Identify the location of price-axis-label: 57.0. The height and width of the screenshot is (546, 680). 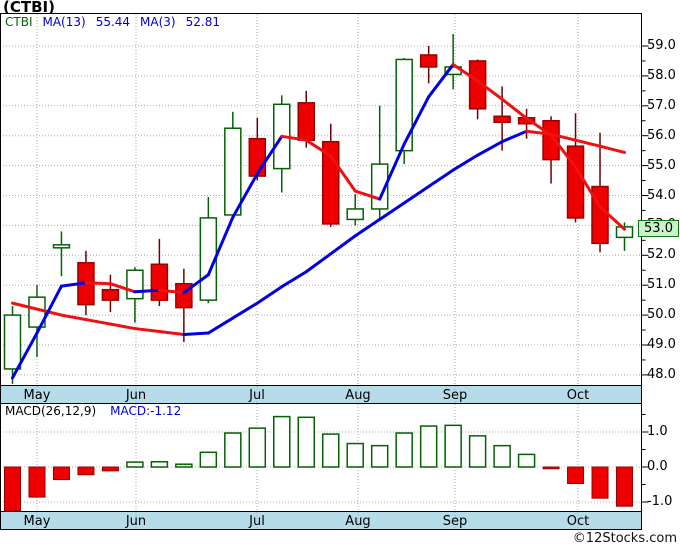
(661, 105).